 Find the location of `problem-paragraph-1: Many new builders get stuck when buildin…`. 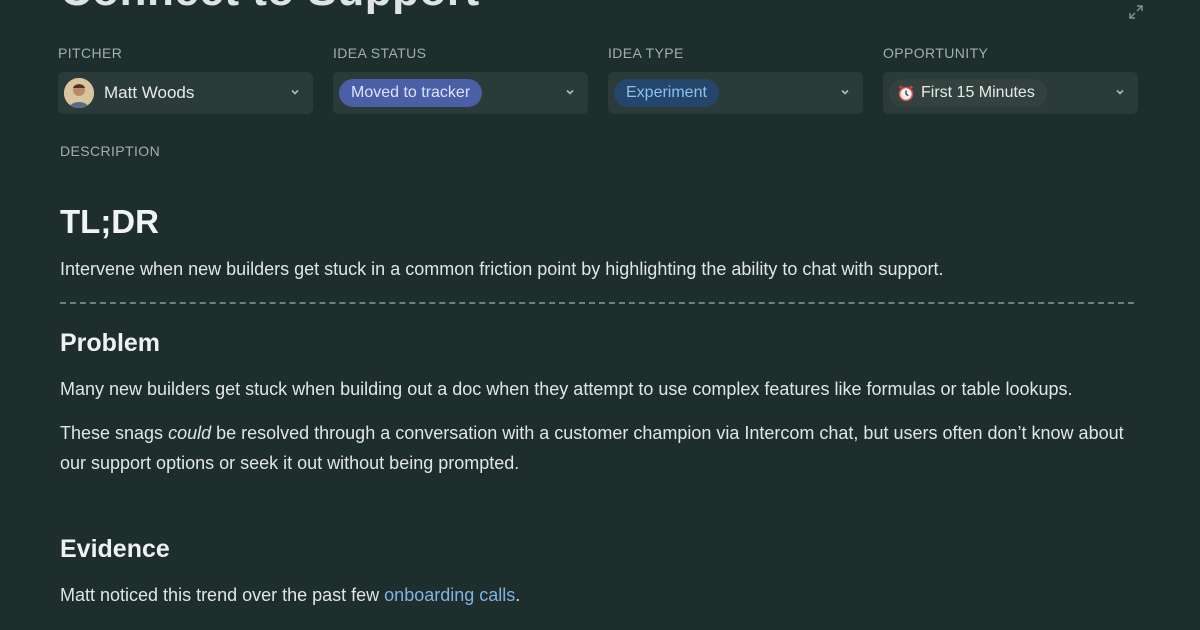

problem-paragraph-1: Many new builders get stuck when buildin… is located at coordinates (566, 389).